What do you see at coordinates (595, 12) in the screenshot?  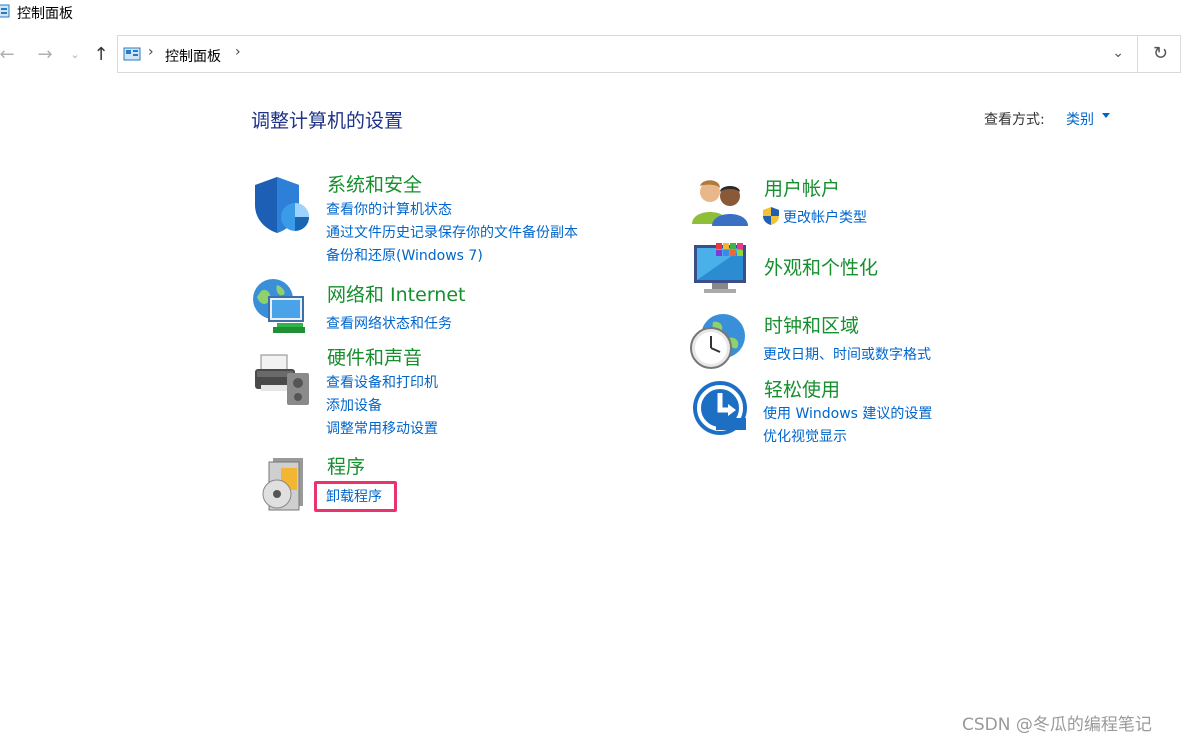 I see `title-bar: 控制面板` at bounding box center [595, 12].